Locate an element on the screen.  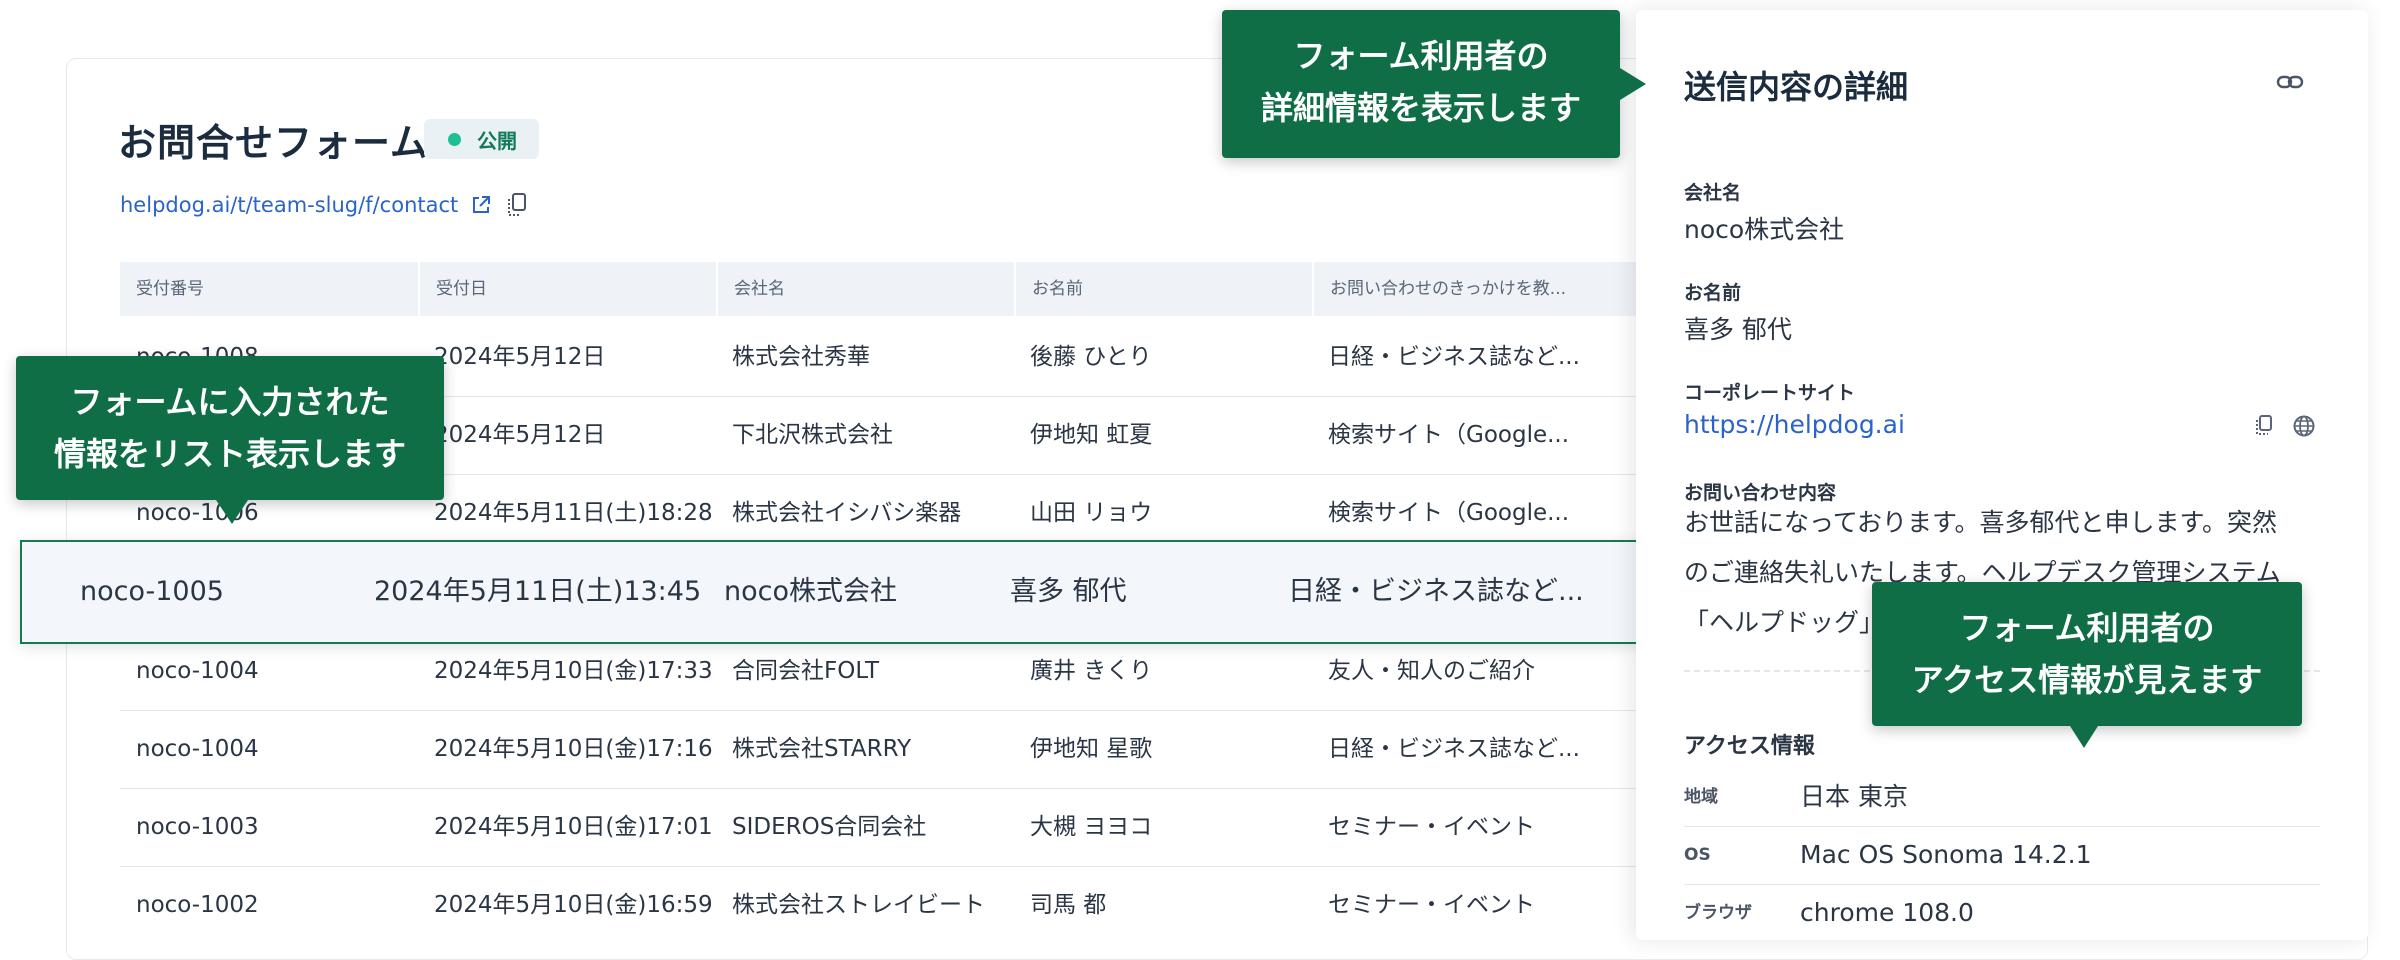
cell-name: 大槻 ヨヨコ is located at coordinates (1091, 827).